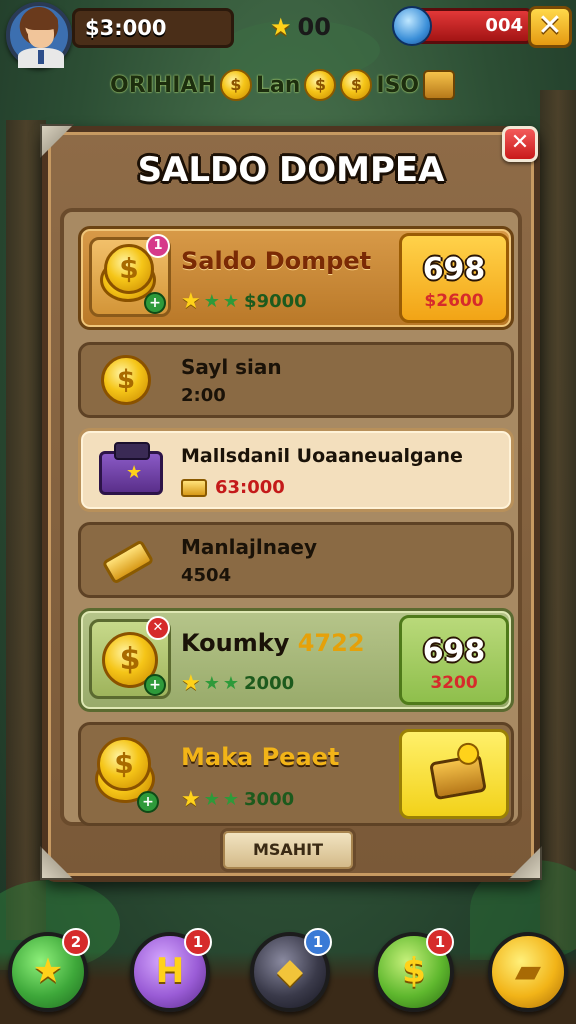 The width and height of the screenshot is (576, 1024). I want to click on ticker-text-3: ISO, so click(398, 85).